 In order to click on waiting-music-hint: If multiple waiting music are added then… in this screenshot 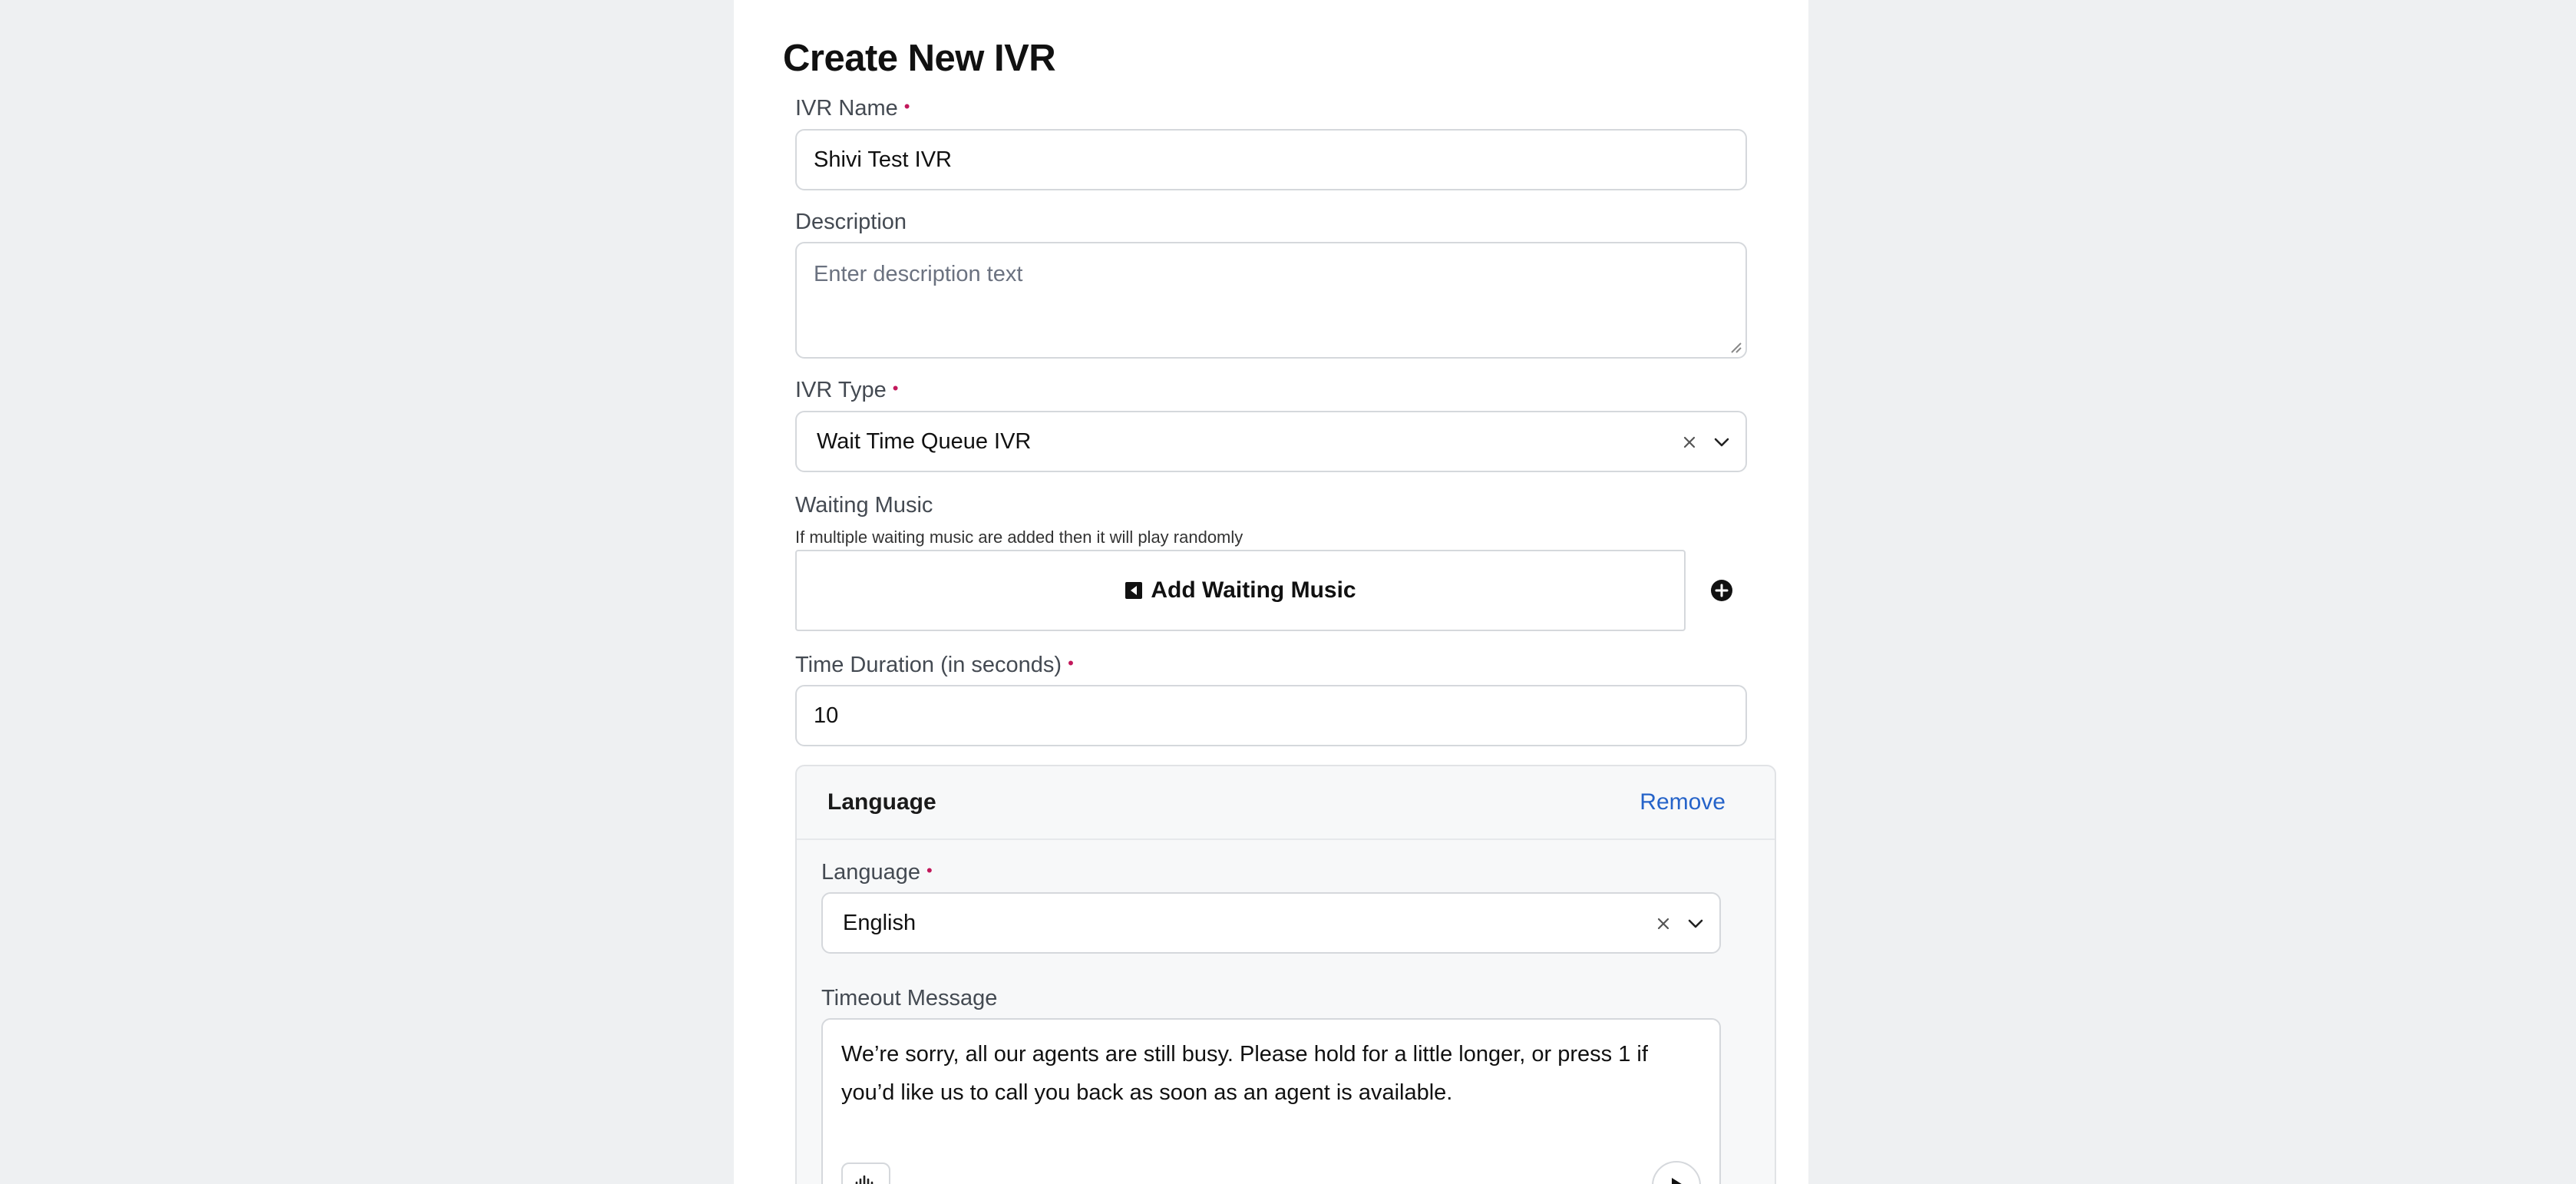, I will do `click(1019, 538)`.